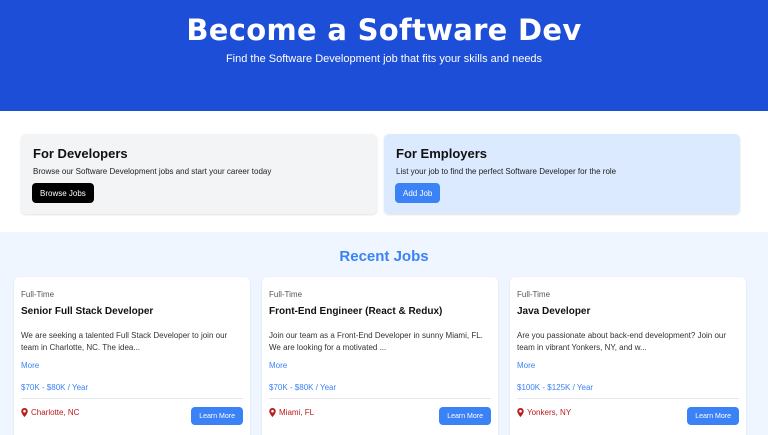 This screenshot has width=768, height=435. I want to click on job-title: Senior Full Stack Developer, so click(87, 311).